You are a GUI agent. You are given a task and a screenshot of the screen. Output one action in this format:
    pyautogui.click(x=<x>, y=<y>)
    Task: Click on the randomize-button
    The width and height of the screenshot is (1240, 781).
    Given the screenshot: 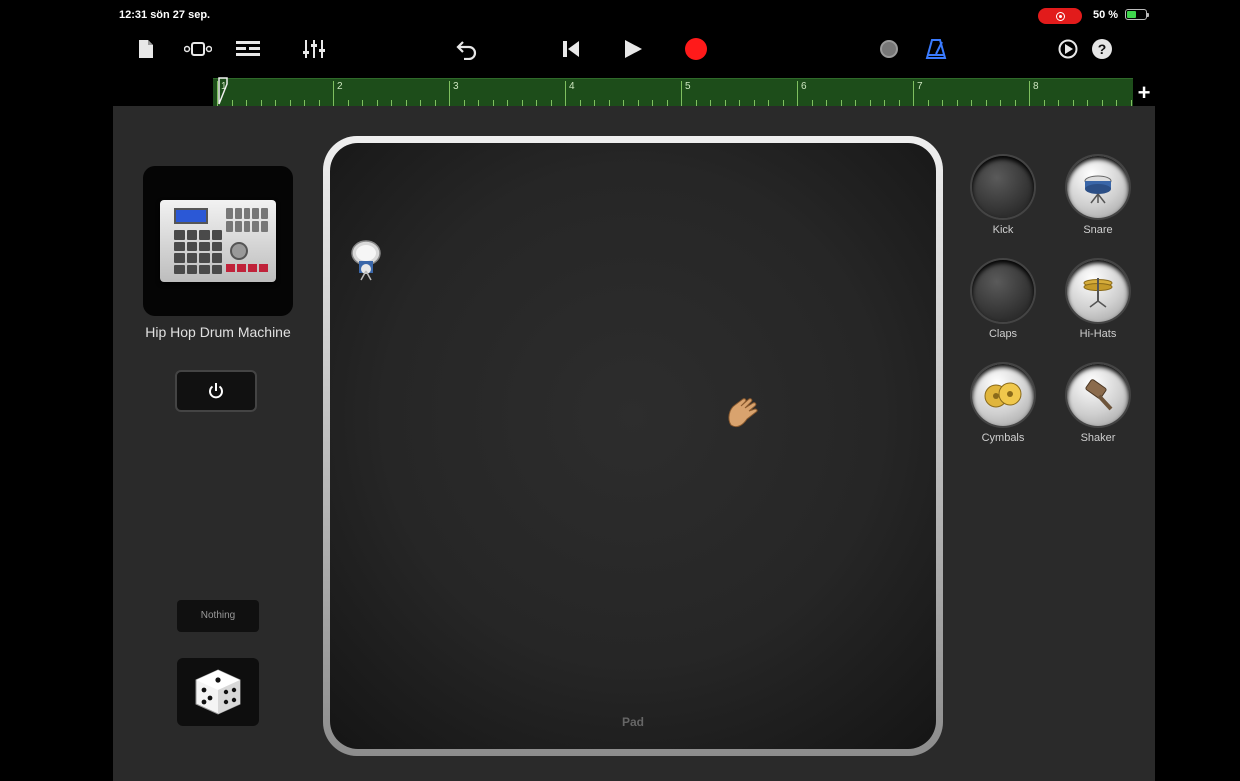 What is the action you would take?
    pyautogui.click(x=218, y=692)
    